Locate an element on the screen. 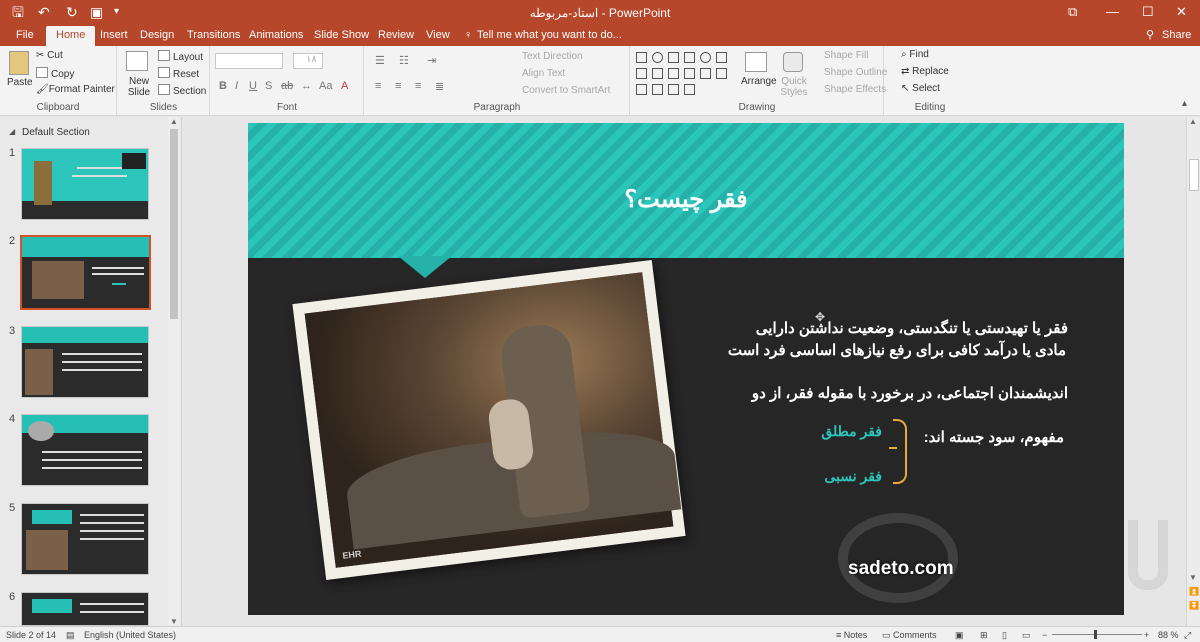 The width and height of the screenshot is (1200, 642). collapse-ribbon-icon: ▴ is located at coordinates (1184, 103).